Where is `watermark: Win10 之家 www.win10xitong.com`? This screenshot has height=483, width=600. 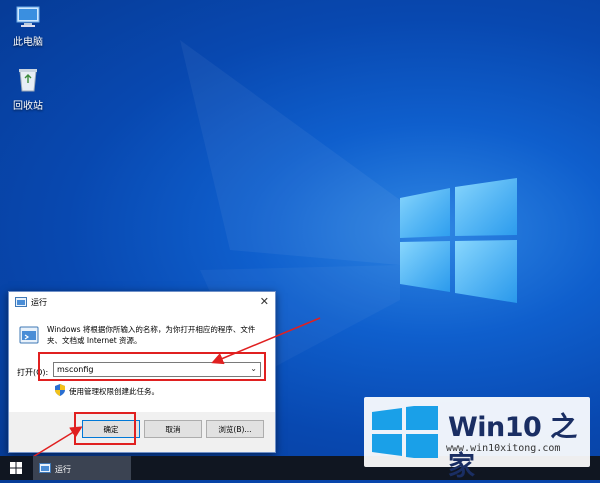 watermark: Win10 之家 www.win10xitong.com is located at coordinates (477, 439).